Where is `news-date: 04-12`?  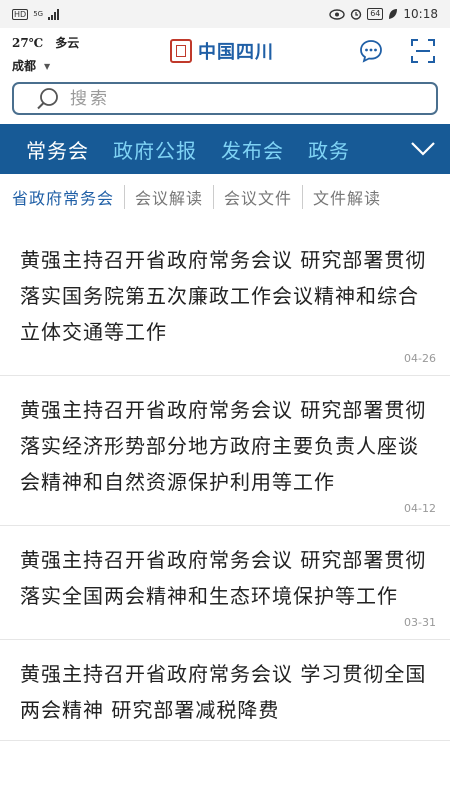 news-date: 04-12 is located at coordinates (420, 508).